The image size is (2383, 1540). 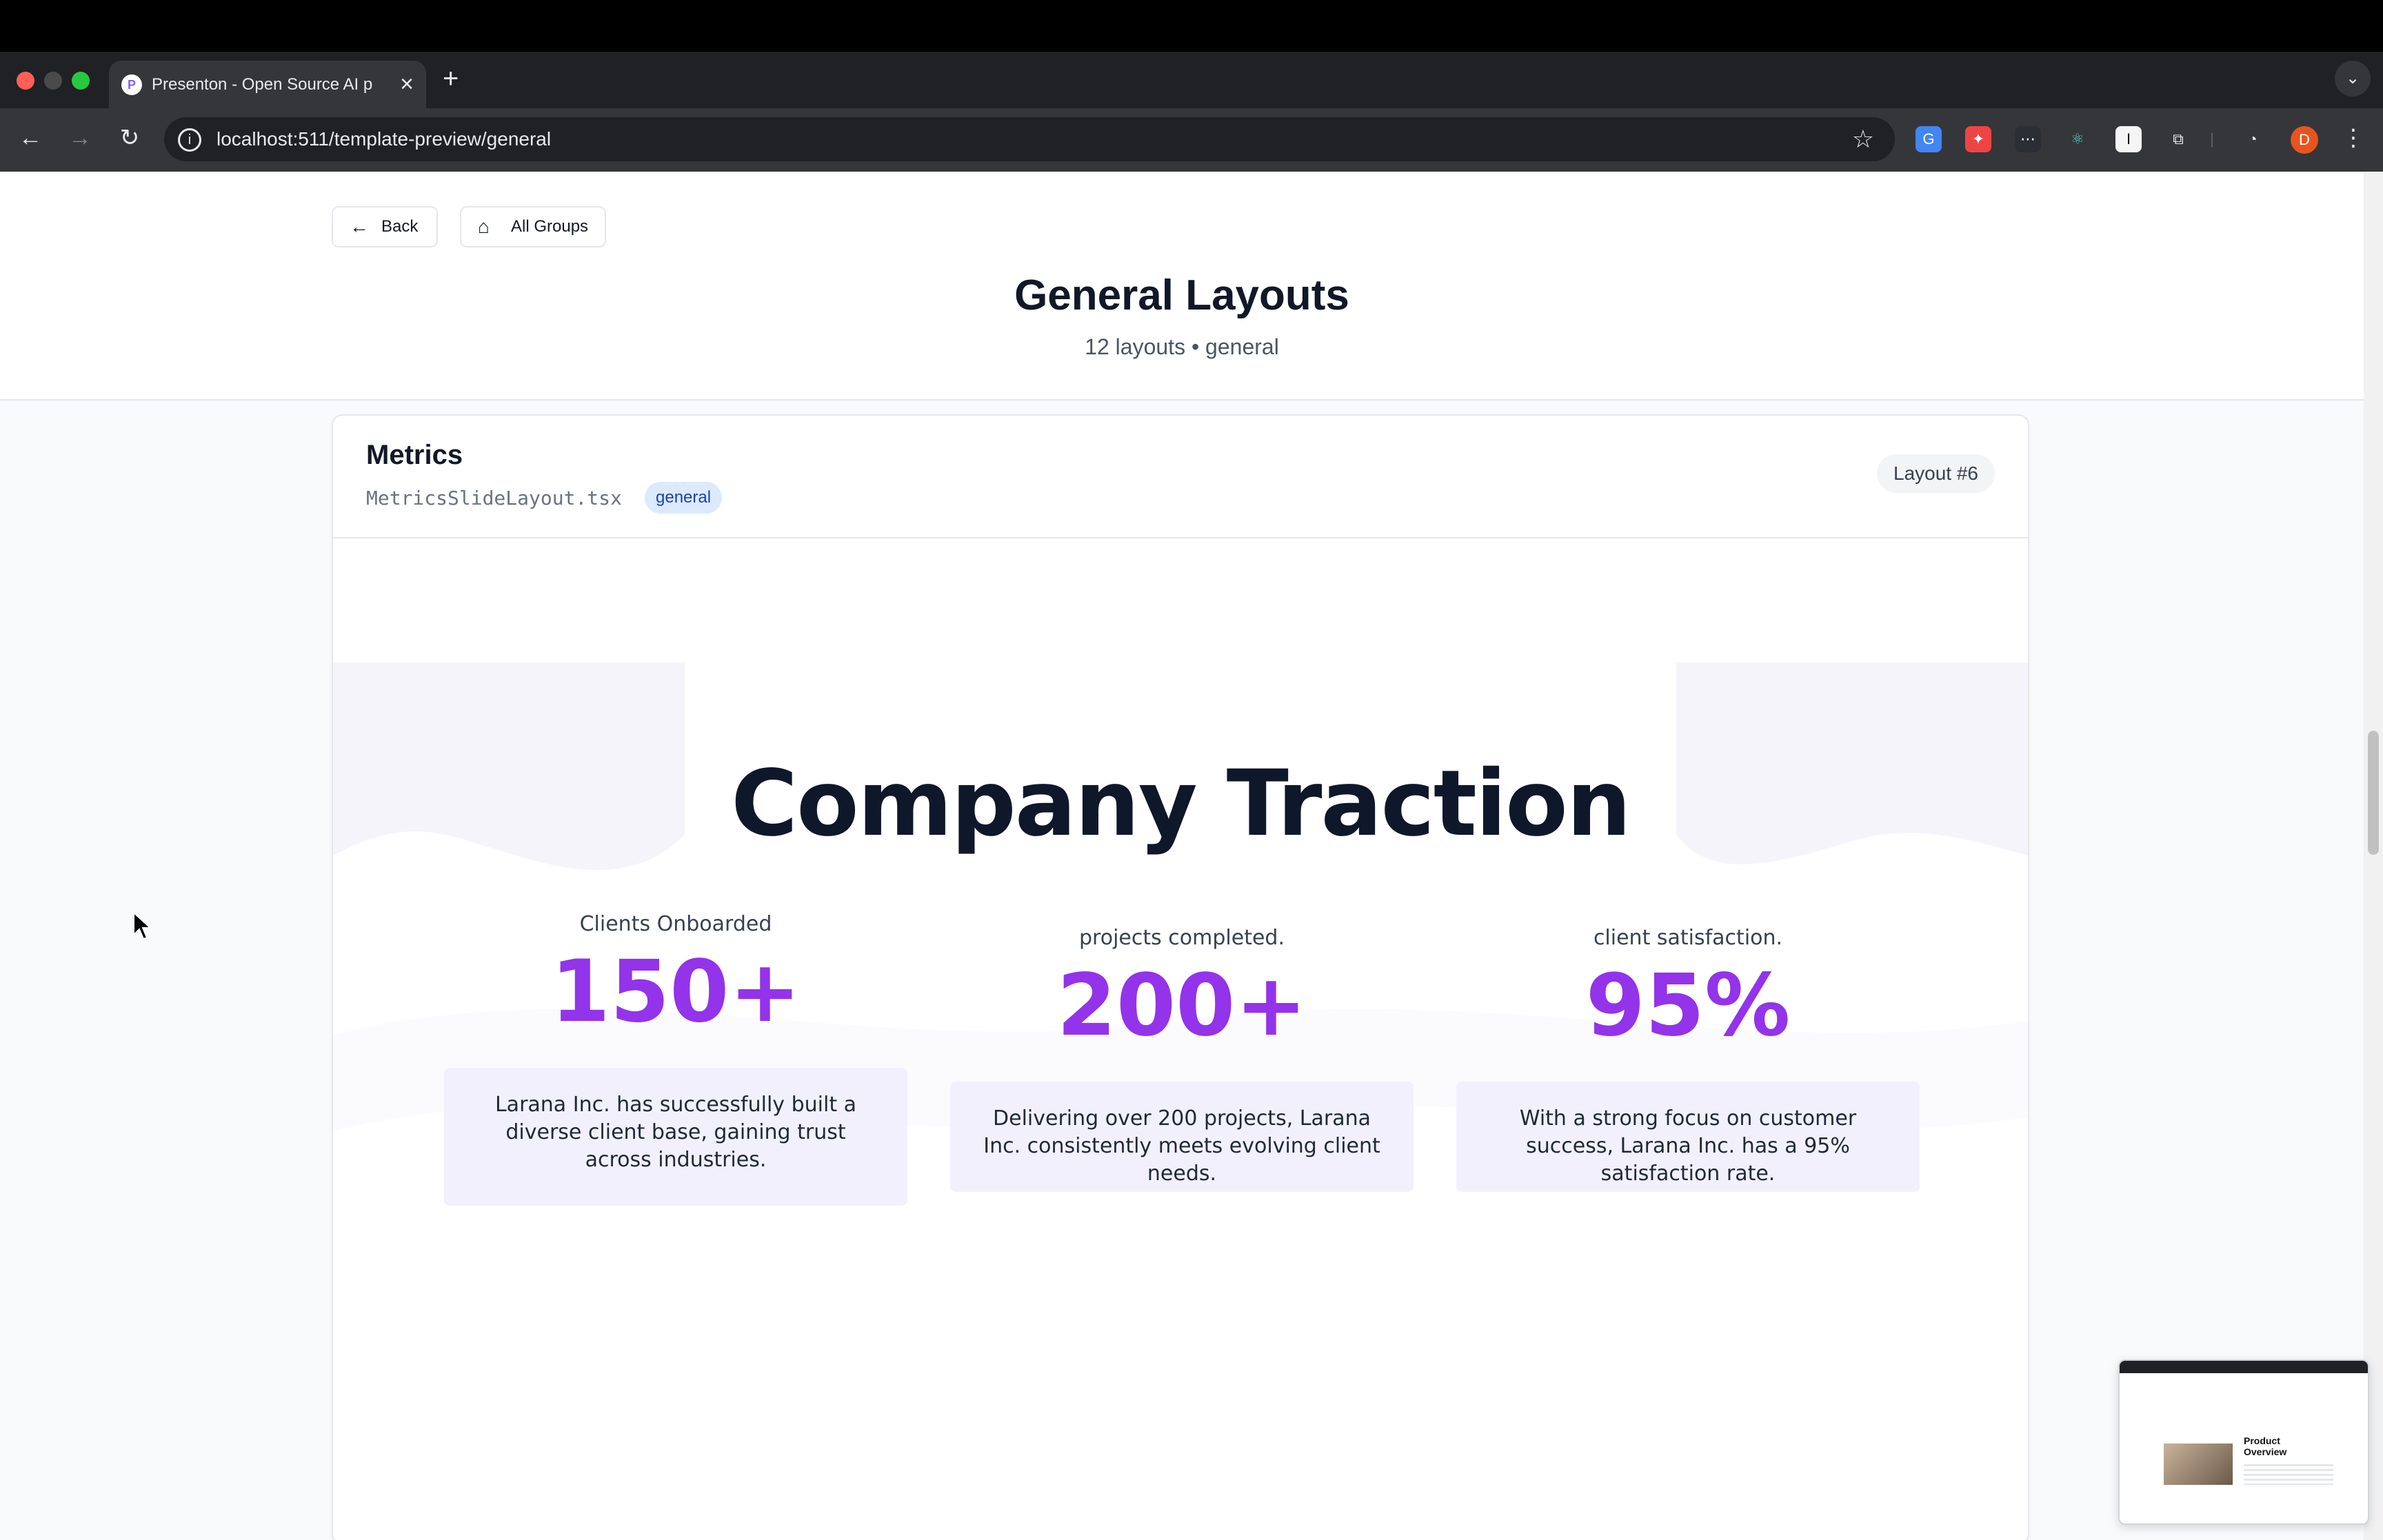 I want to click on os-menu-bar, so click(x=1191, y=26).